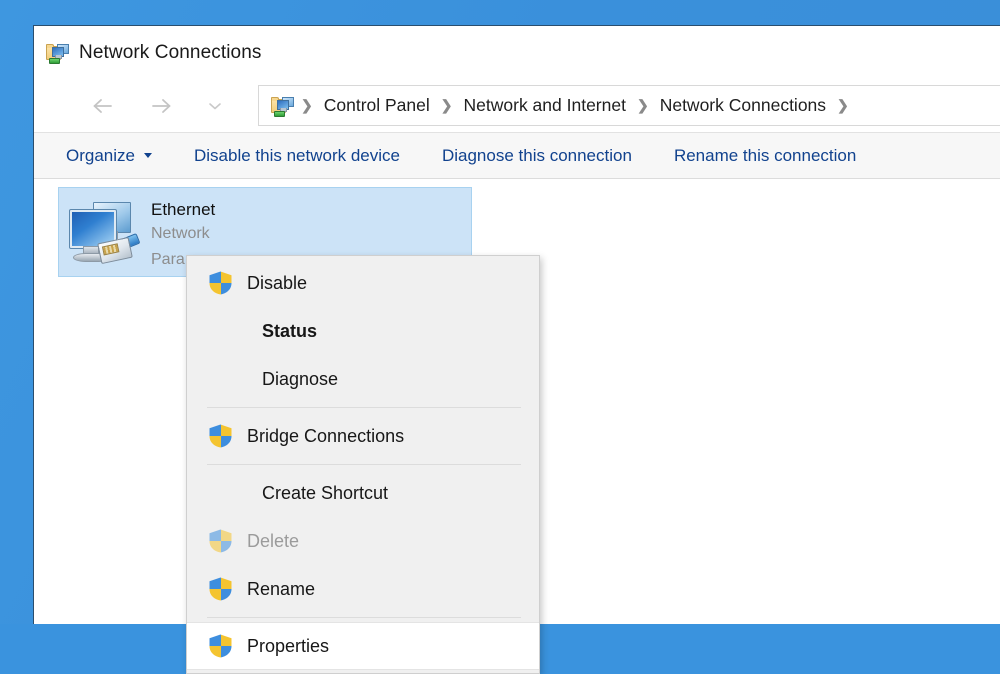 The width and height of the screenshot is (1000, 674). I want to click on disable-network-device-button: Disable this network device, so click(297, 156).